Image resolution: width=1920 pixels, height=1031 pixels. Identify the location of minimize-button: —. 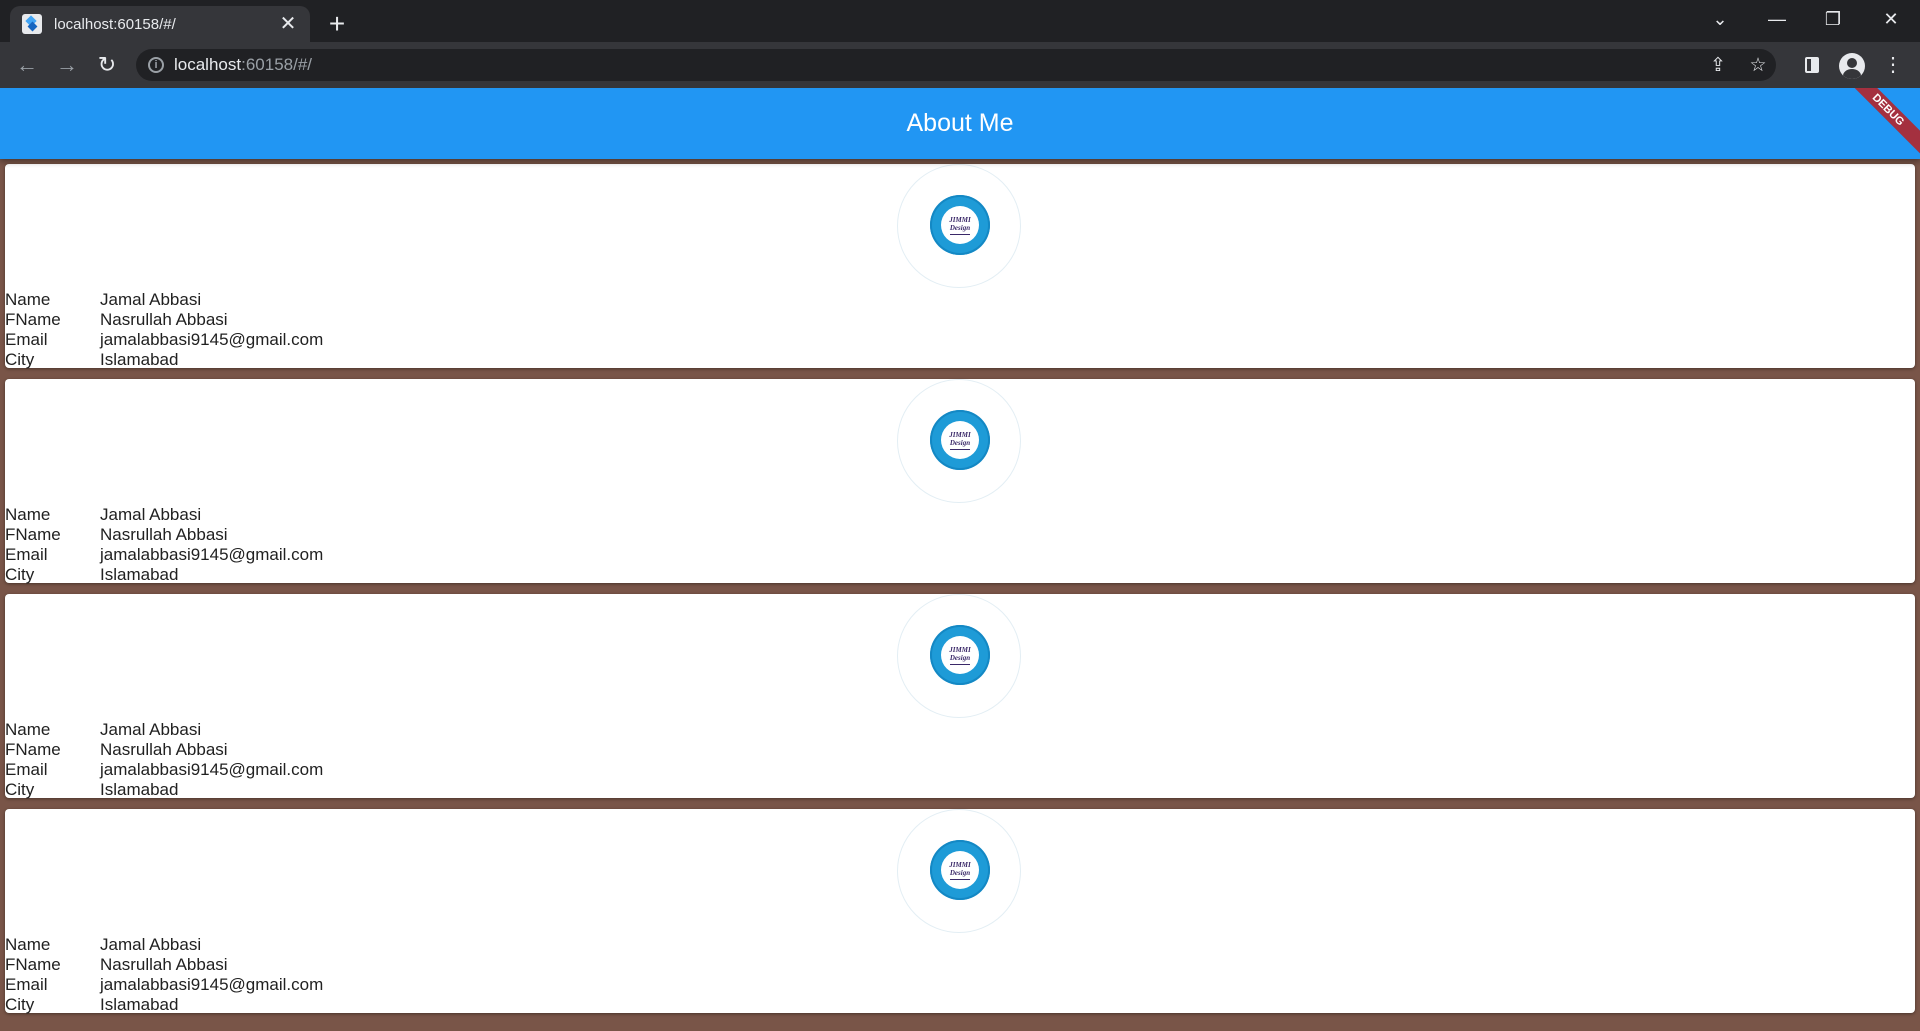
(1777, 19).